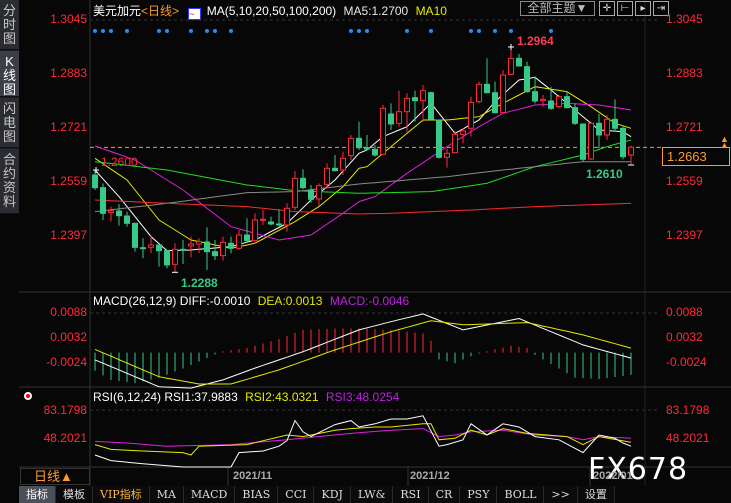 Image resolution: width=731 pixels, height=503 pixels. What do you see at coordinates (431, 11) in the screenshot?
I see `ma10-label: MA10` at bounding box center [431, 11].